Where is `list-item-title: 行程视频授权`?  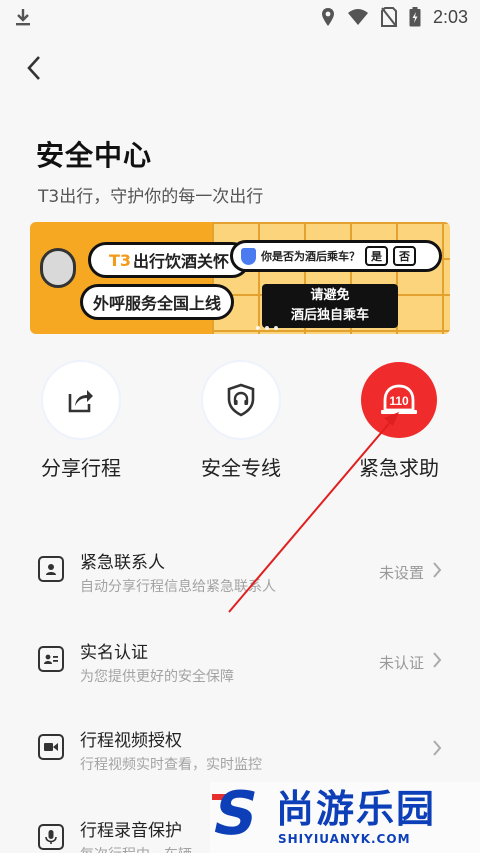 list-item-title: 行程视频授权 is located at coordinates (131, 741).